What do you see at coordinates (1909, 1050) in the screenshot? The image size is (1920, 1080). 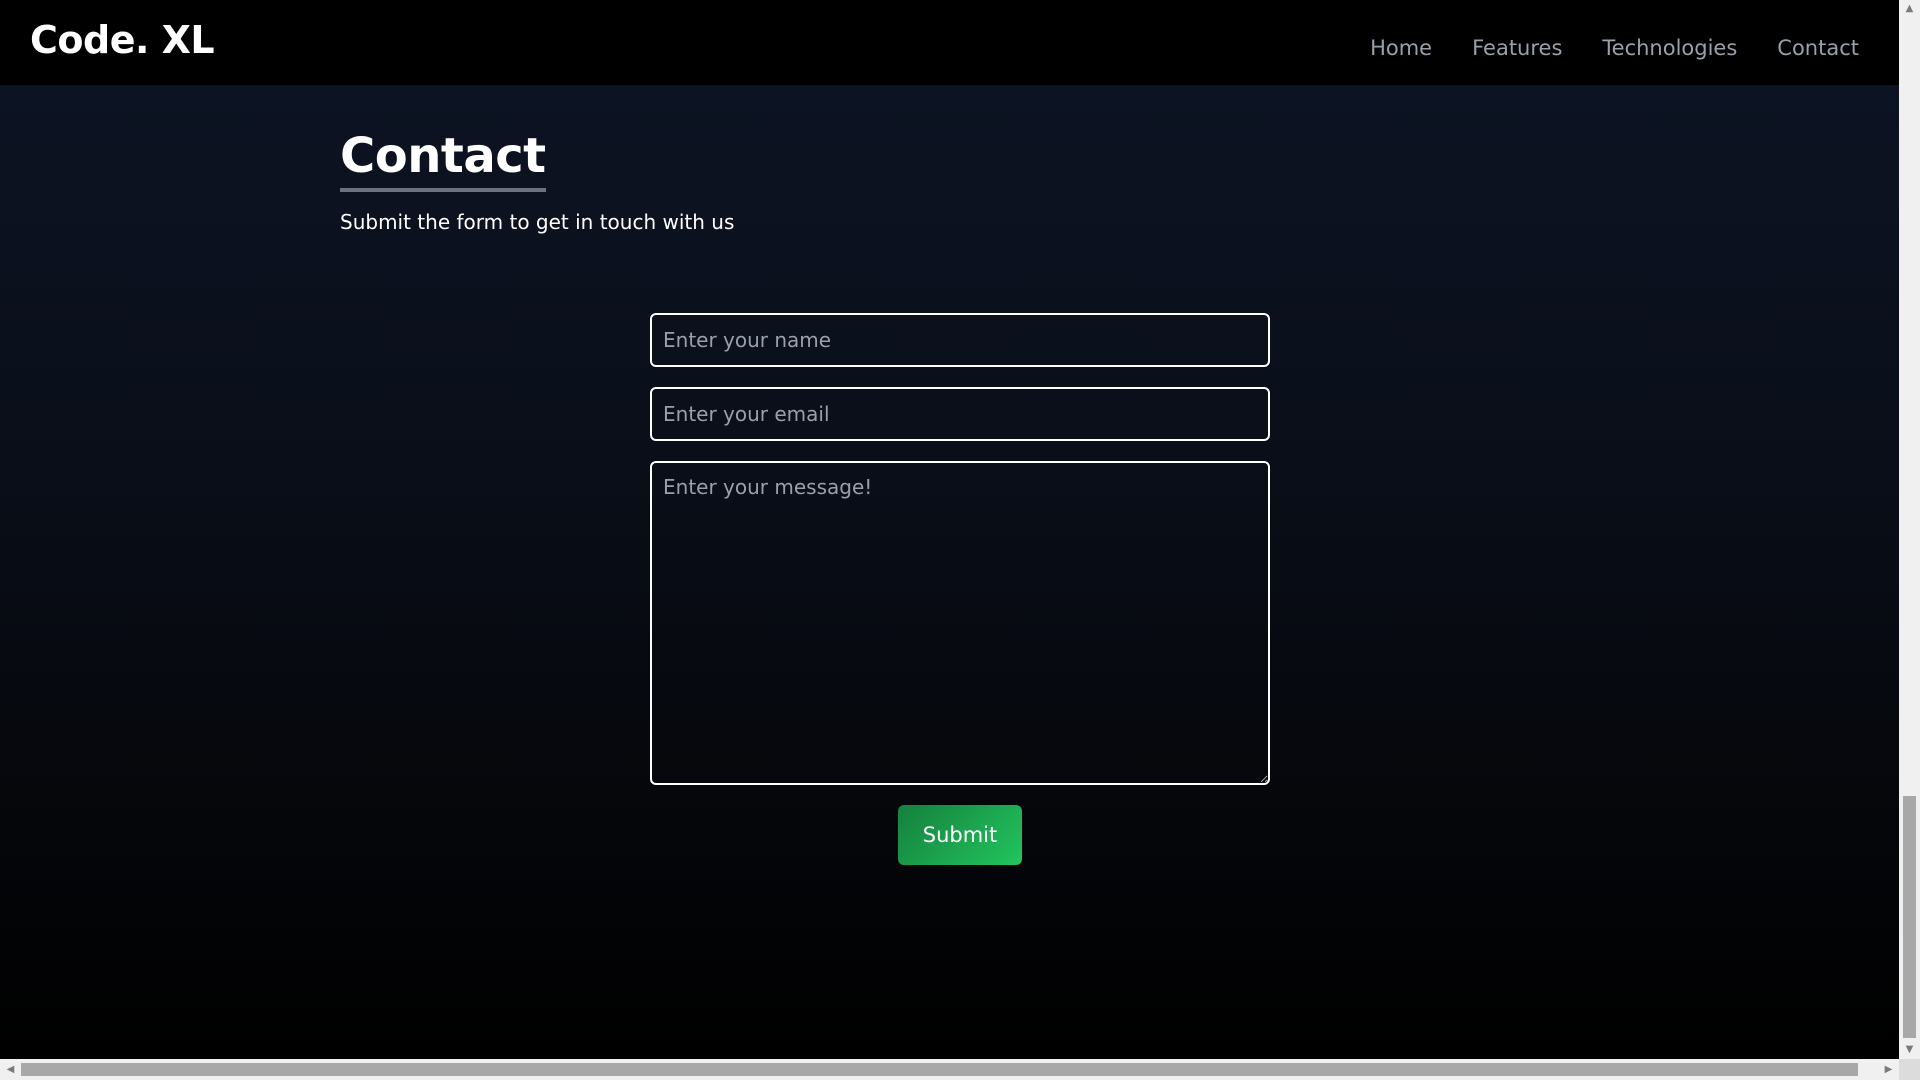 I see `down-arrow-icon: ▼` at bounding box center [1909, 1050].